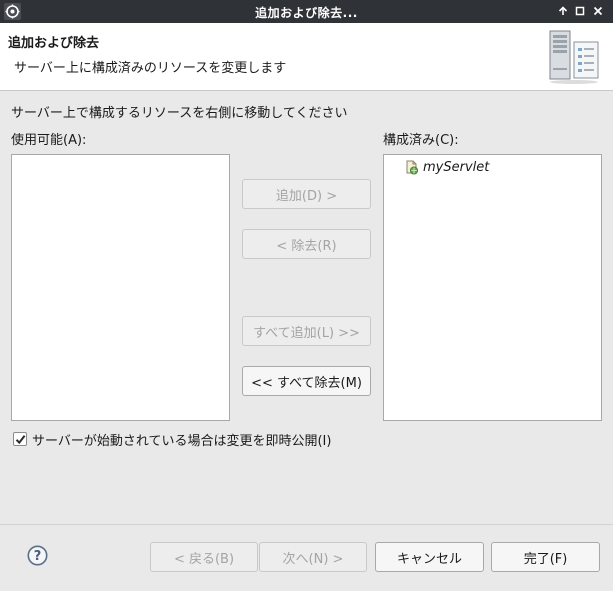  What do you see at coordinates (306, 331) in the screenshot?
I see `add-all-button: すべて追加(L) >>` at bounding box center [306, 331].